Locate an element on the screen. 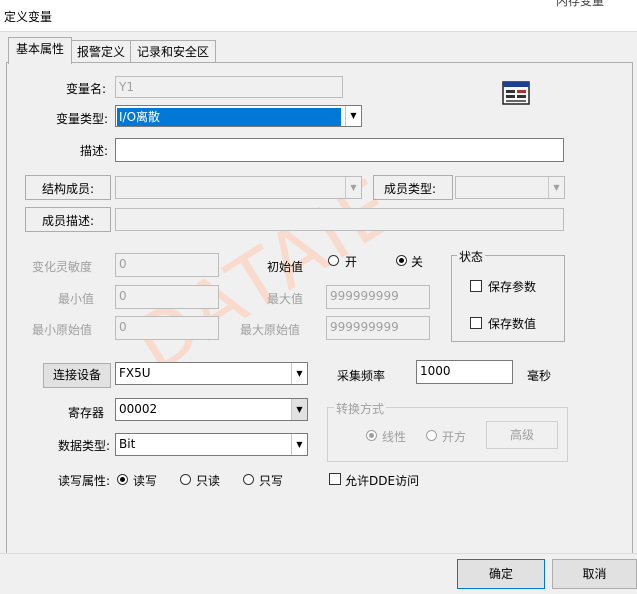 This screenshot has height=594, width=637. advanced-button: 高级 is located at coordinates (522, 435).